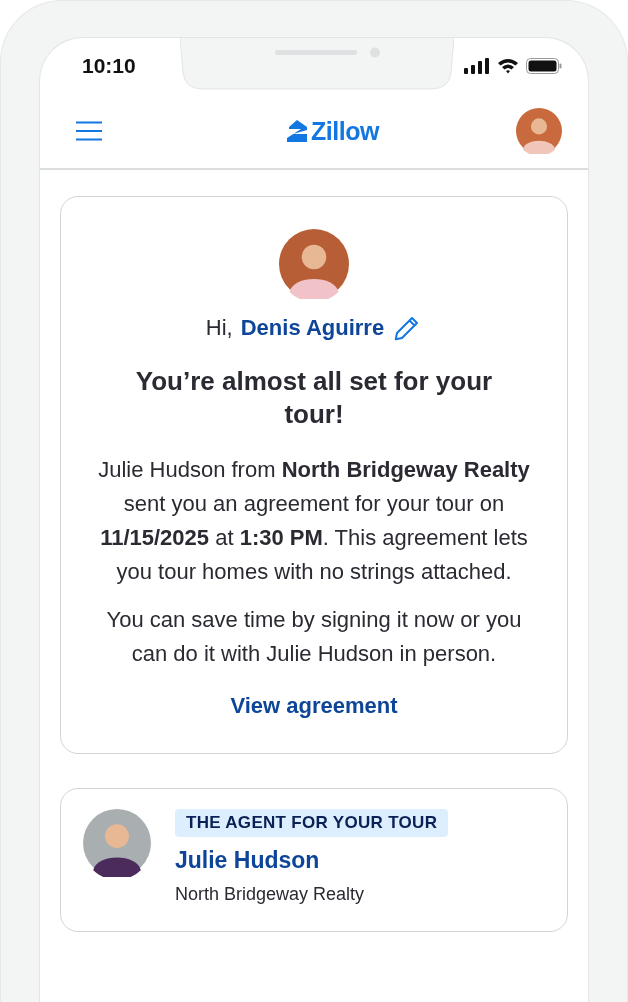  What do you see at coordinates (247, 860) in the screenshot?
I see `agent-name: Julie Hudson` at bounding box center [247, 860].